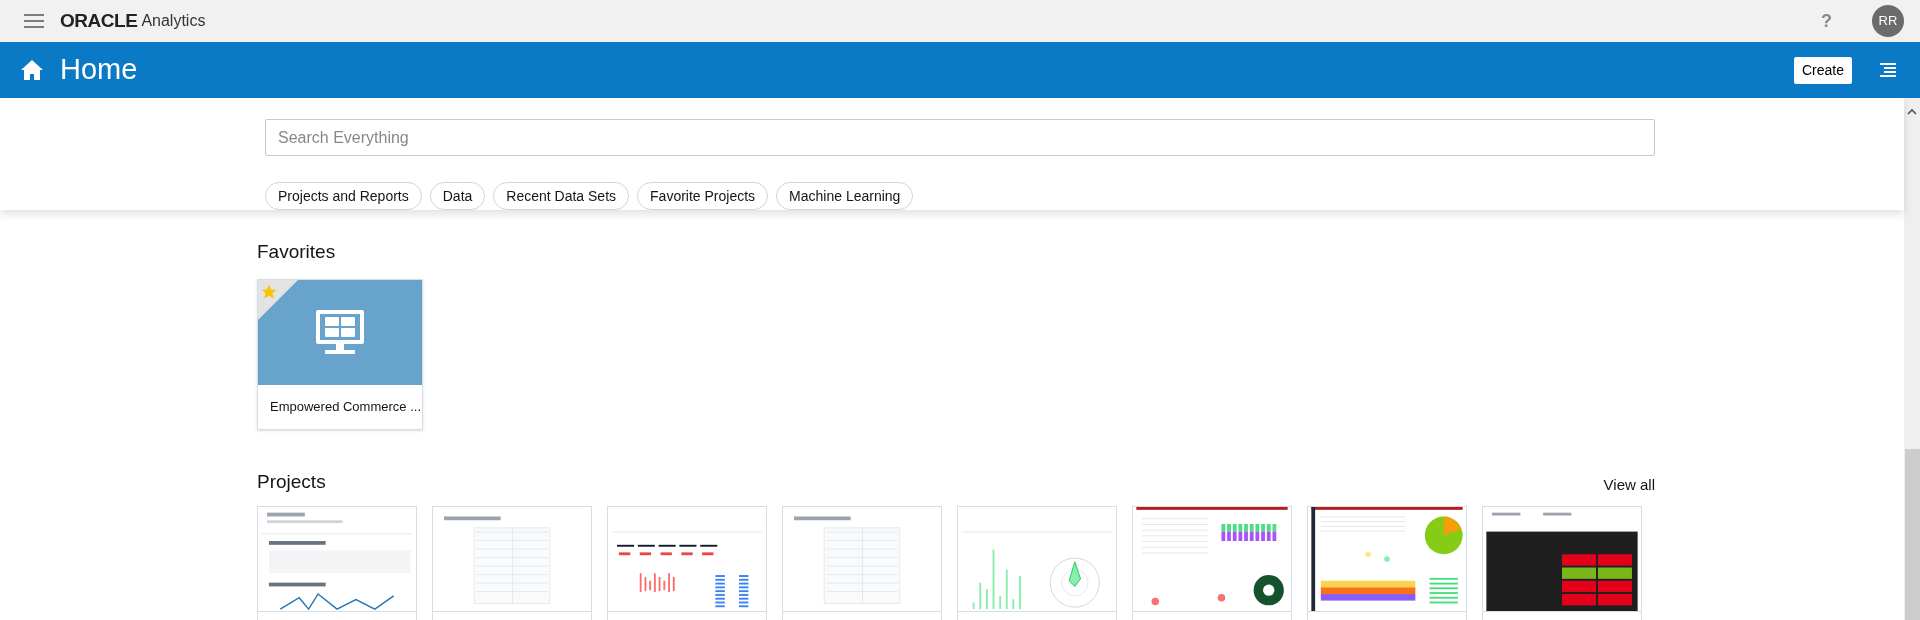 The height and width of the screenshot is (620, 1920). What do you see at coordinates (99, 70) in the screenshot?
I see `page-title: Home` at bounding box center [99, 70].